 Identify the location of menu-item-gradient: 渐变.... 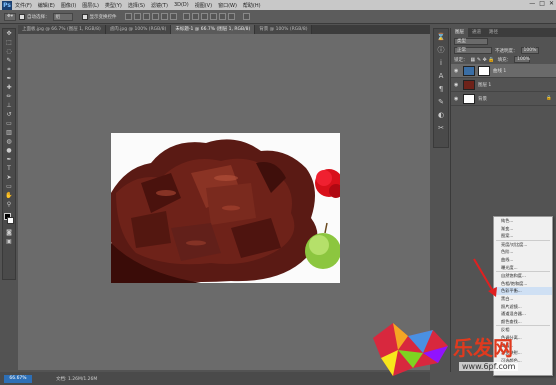
(523, 229).